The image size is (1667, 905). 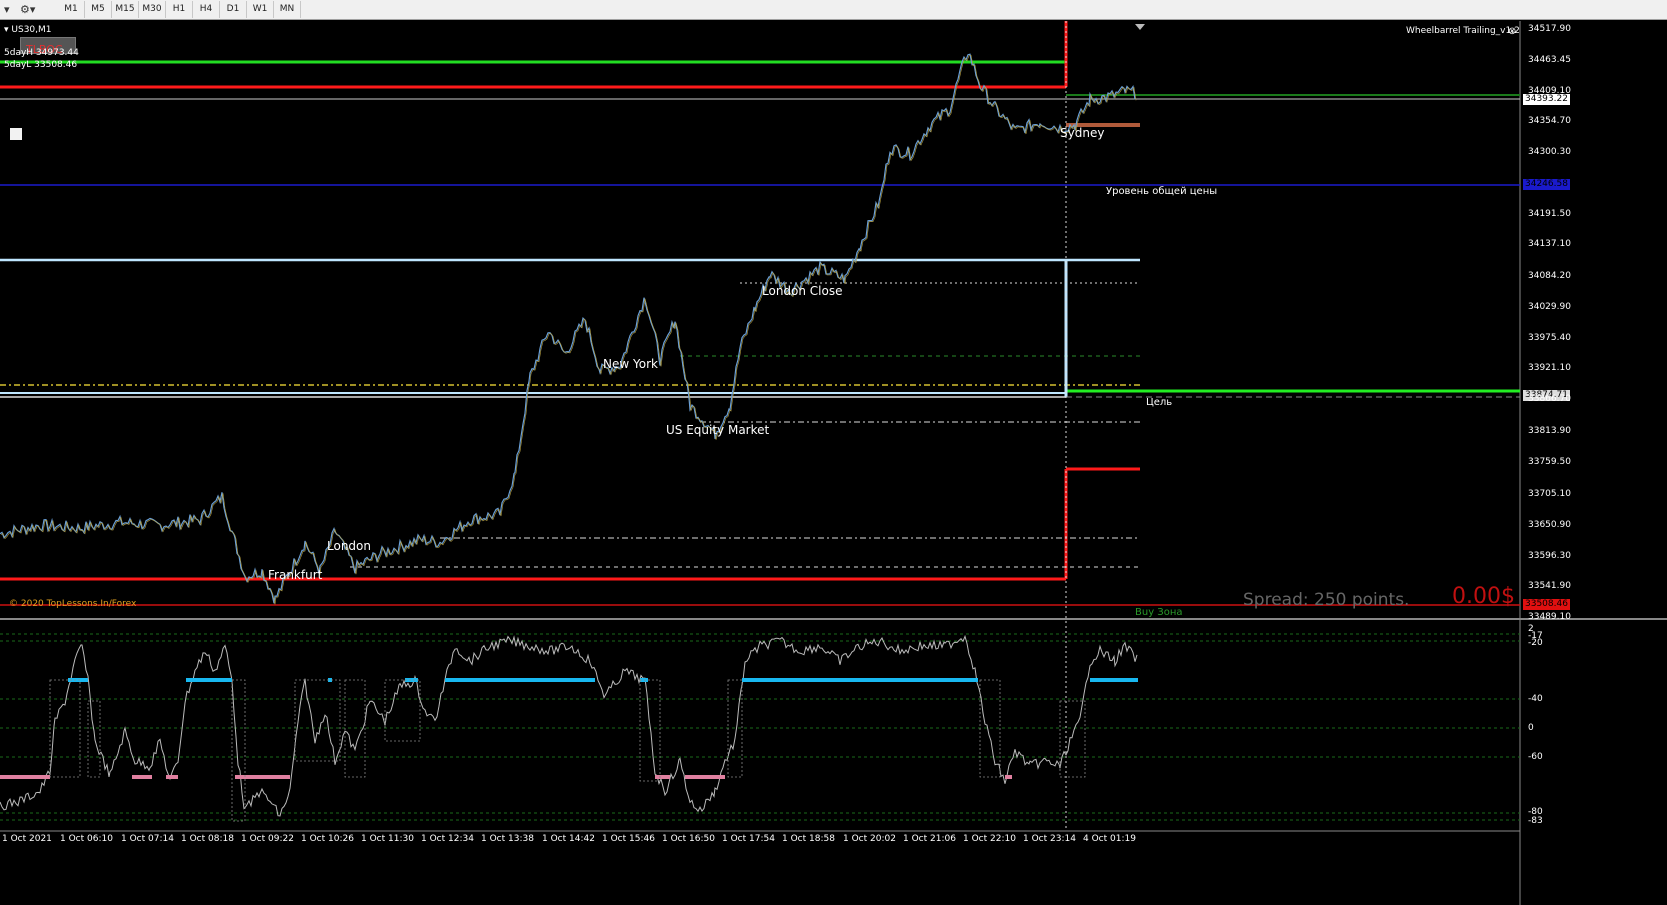 I want to click on price-axis-label: 33541.90, so click(x=1549, y=586).